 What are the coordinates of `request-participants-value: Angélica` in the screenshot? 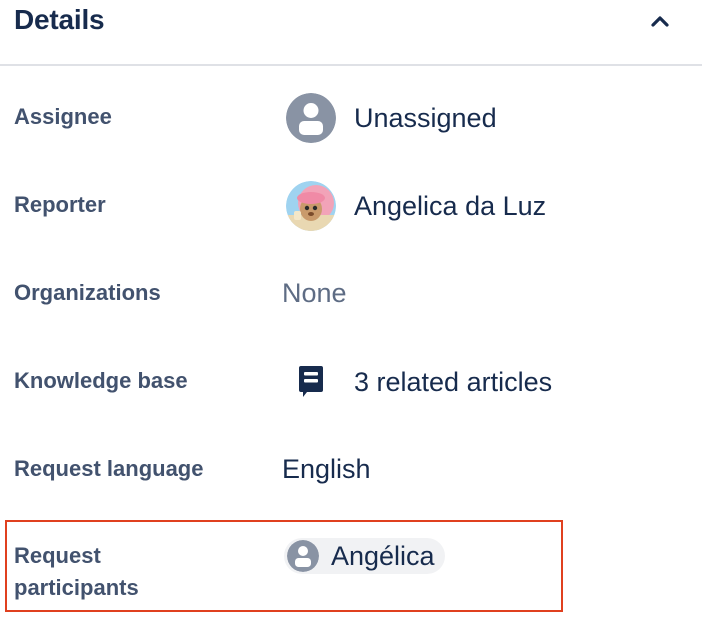 It's located at (364, 556).